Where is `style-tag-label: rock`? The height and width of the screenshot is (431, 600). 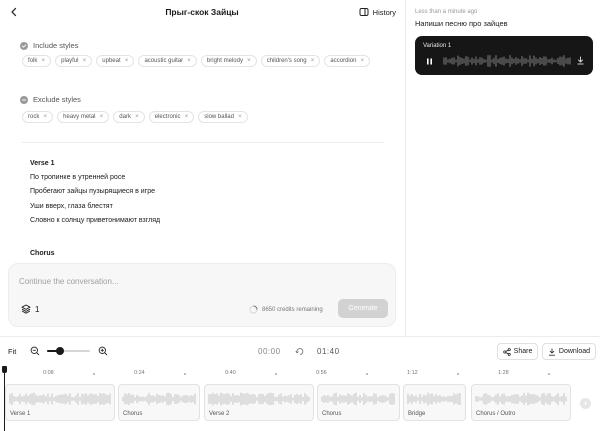
style-tag-label: rock is located at coordinates (34, 117).